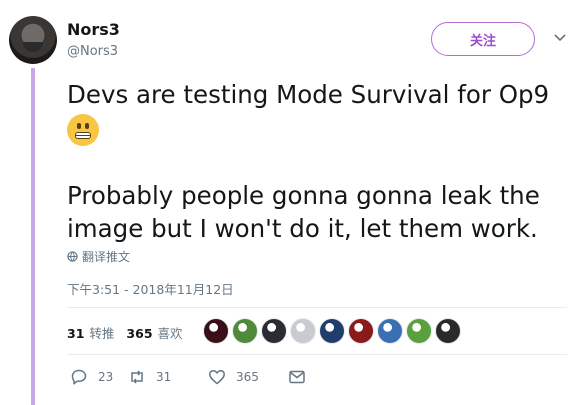 The height and width of the screenshot is (405, 580). Describe the element at coordinates (217, 377) in the screenshot. I see `heart-icon` at that location.